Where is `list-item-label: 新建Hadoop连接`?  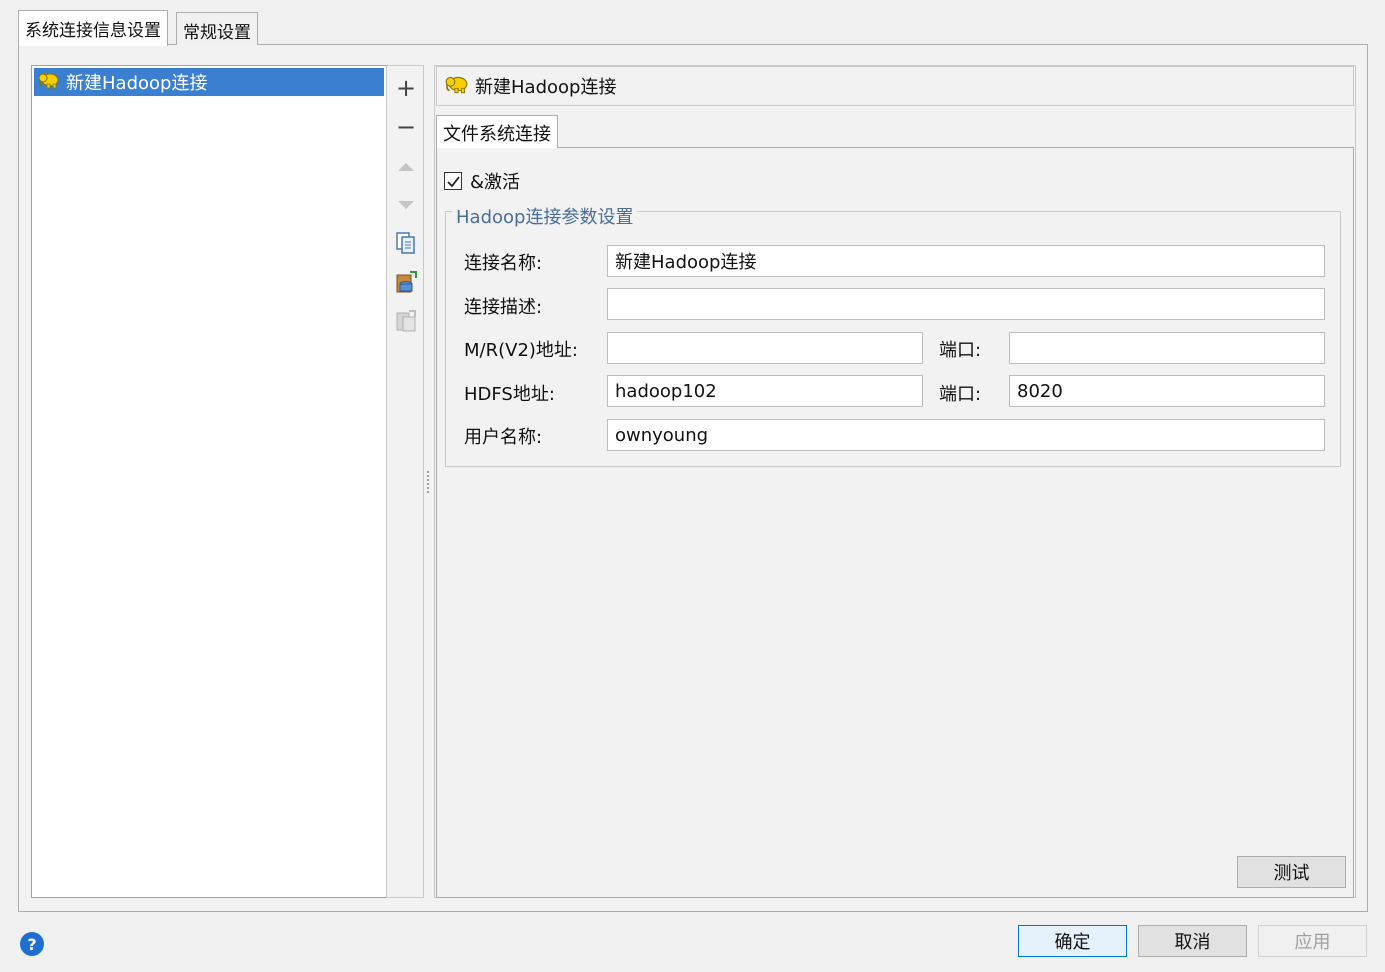
list-item-label: 新建Hadoop连接 is located at coordinates (137, 83).